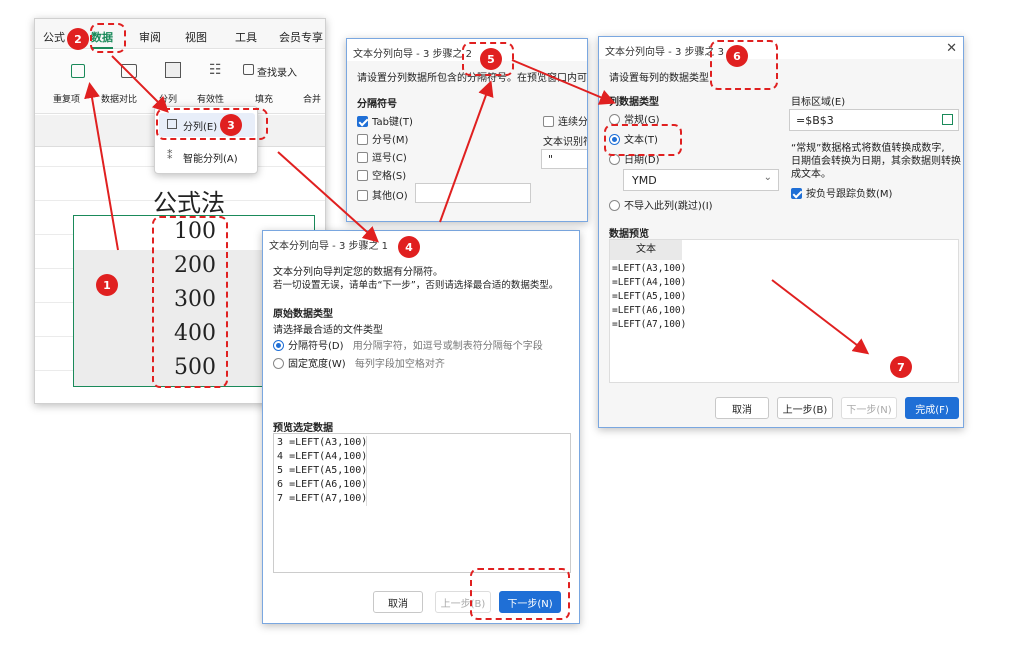 Image resolution: width=1024 pixels, height=652 pixels. Describe the element at coordinates (231, 125) in the screenshot. I see `step-badge: 3` at that location.